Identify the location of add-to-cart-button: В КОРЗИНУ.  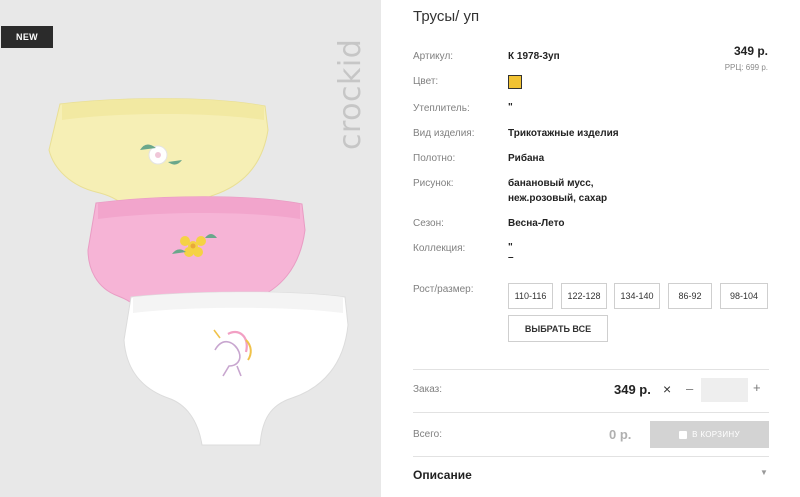
(709, 434).